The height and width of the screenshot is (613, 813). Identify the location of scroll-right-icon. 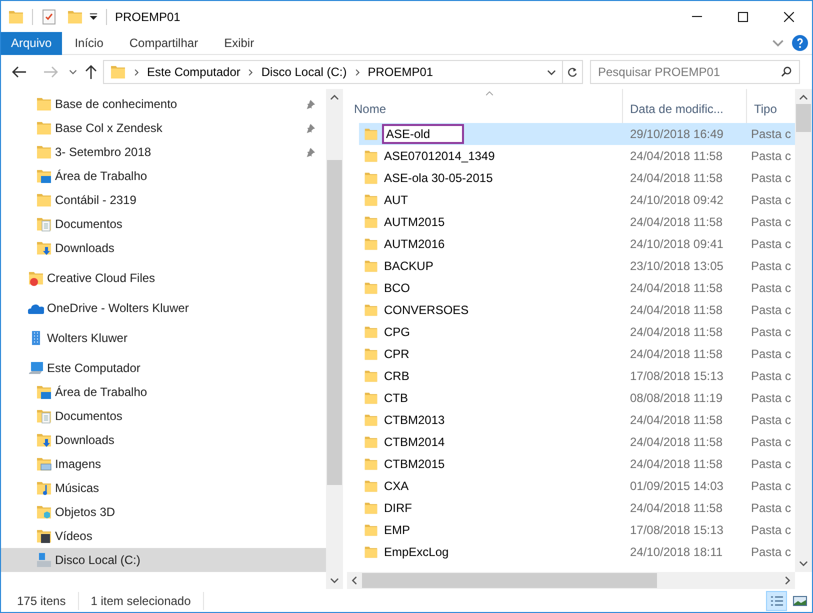
(787, 580).